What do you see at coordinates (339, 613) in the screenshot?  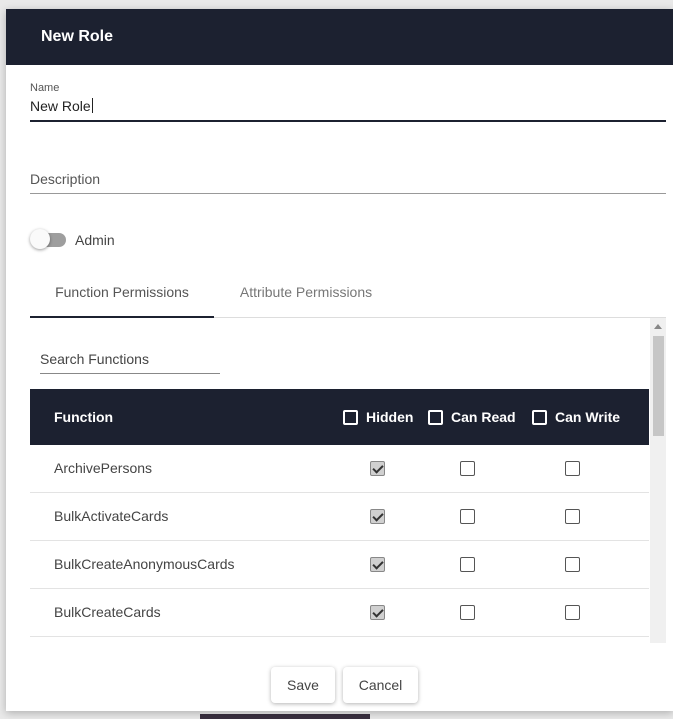 I see `table-row: BulkCreateCards` at bounding box center [339, 613].